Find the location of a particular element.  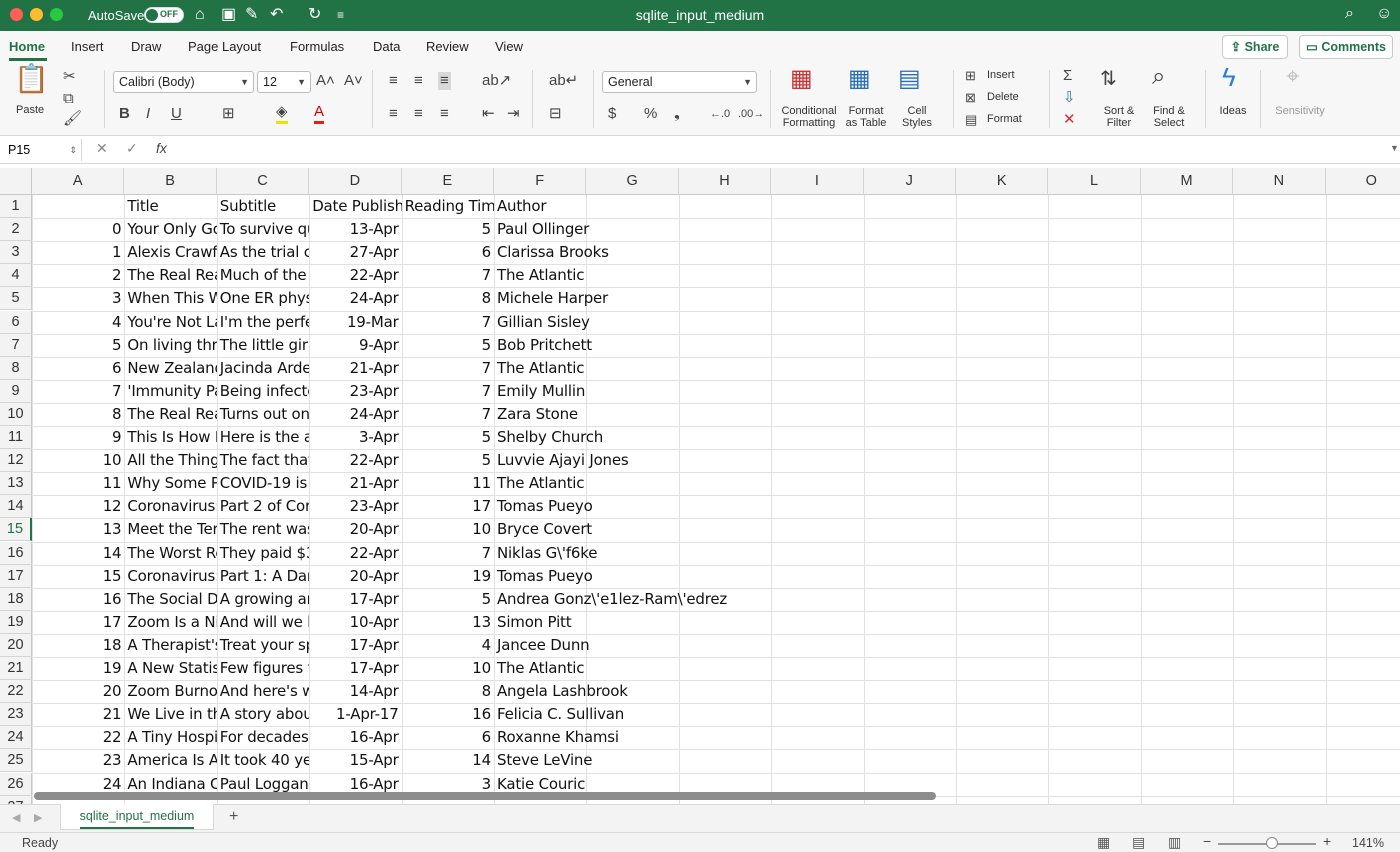

align-right-icon: ≡ is located at coordinates (444, 114).